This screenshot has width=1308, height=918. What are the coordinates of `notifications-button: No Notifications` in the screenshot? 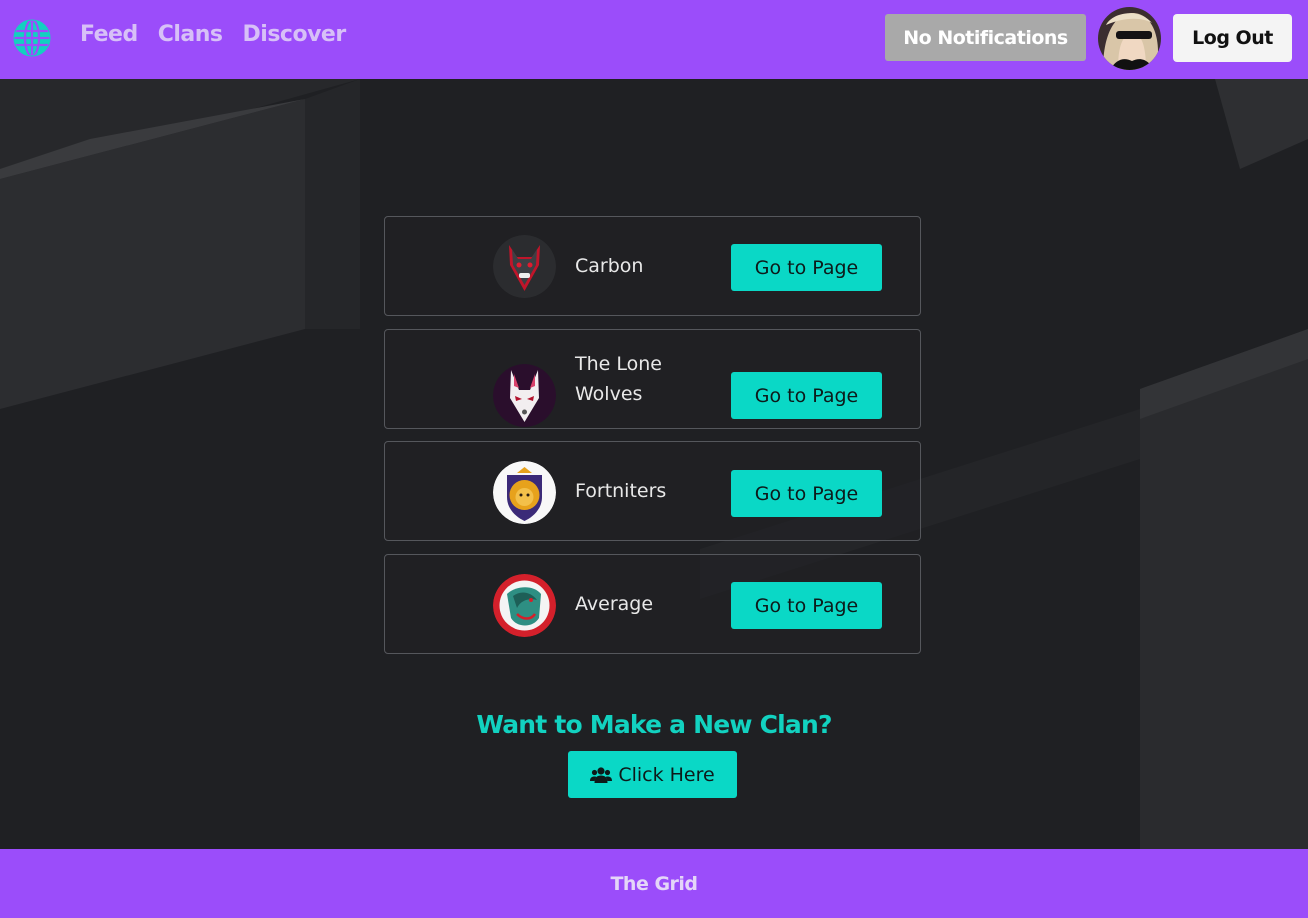 It's located at (985, 37).